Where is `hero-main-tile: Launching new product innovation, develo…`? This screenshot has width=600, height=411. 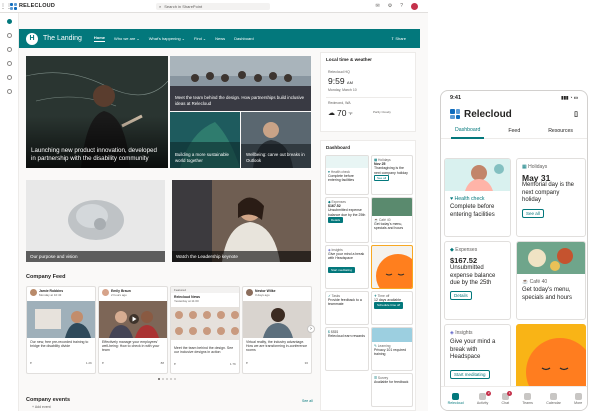 hero-main-tile: Launching new product innovation, develo… is located at coordinates (97, 112).